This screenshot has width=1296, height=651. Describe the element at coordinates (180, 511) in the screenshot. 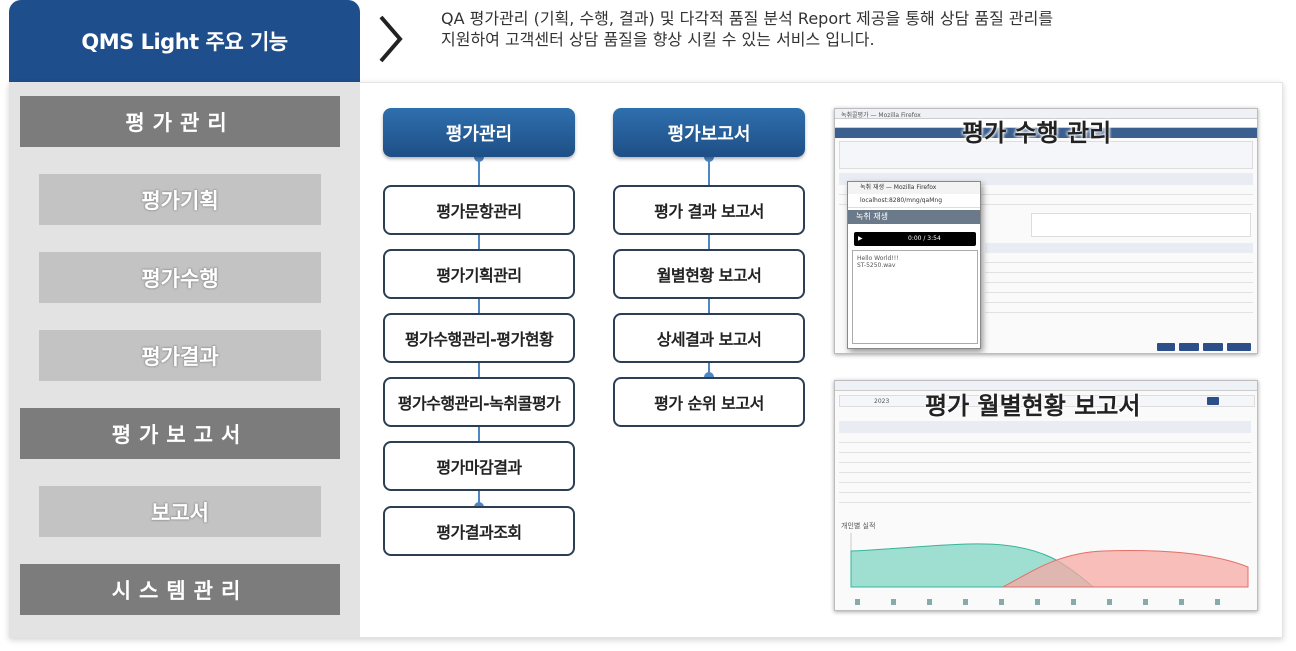

I see `sidebar-item-report: 보고서` at that location.